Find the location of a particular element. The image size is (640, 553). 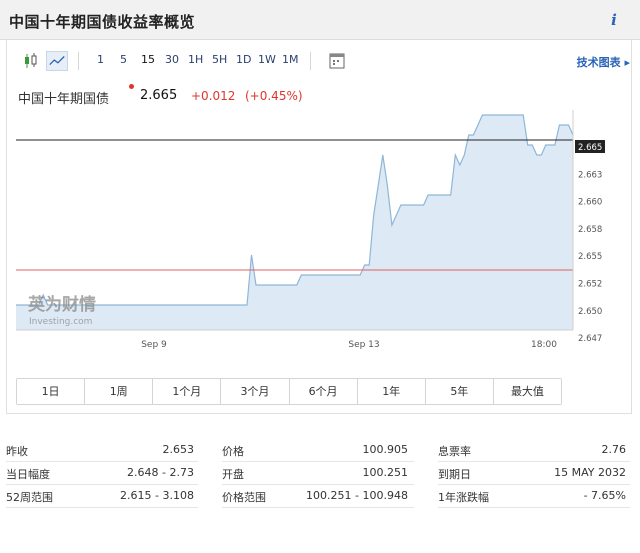

stat-label: 1年涨跌幅 is located at coordinates (463, 497).